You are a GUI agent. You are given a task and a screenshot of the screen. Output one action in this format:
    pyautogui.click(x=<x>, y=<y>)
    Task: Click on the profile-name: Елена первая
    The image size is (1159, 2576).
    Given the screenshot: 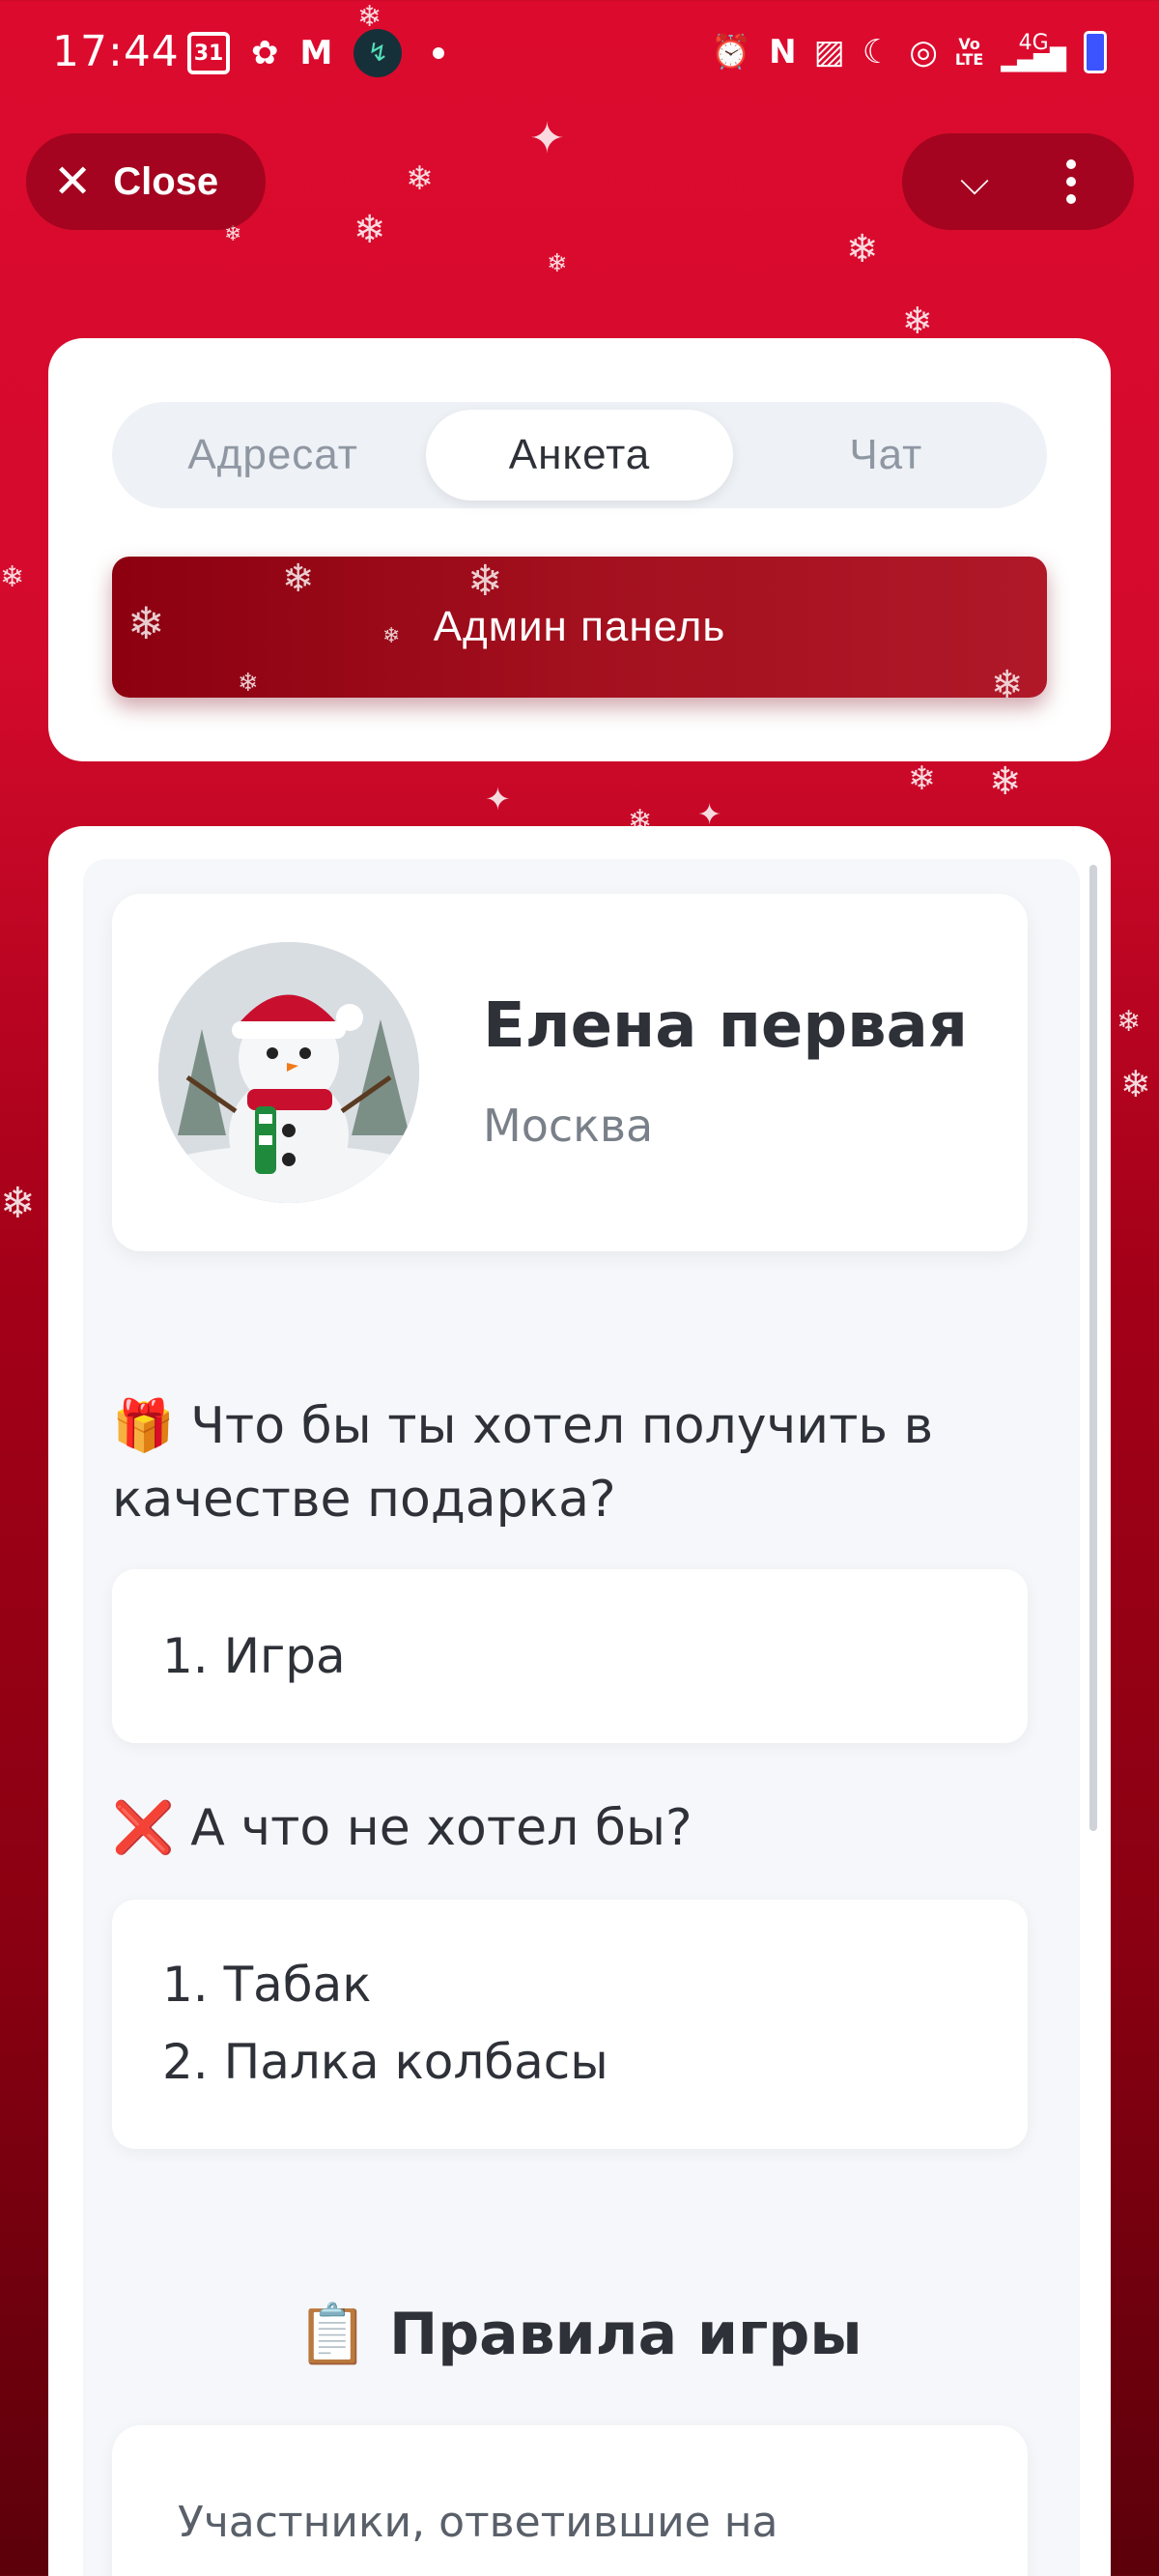 What is the action you would take?
    pyautogui.click(x=725, y=1026)
    